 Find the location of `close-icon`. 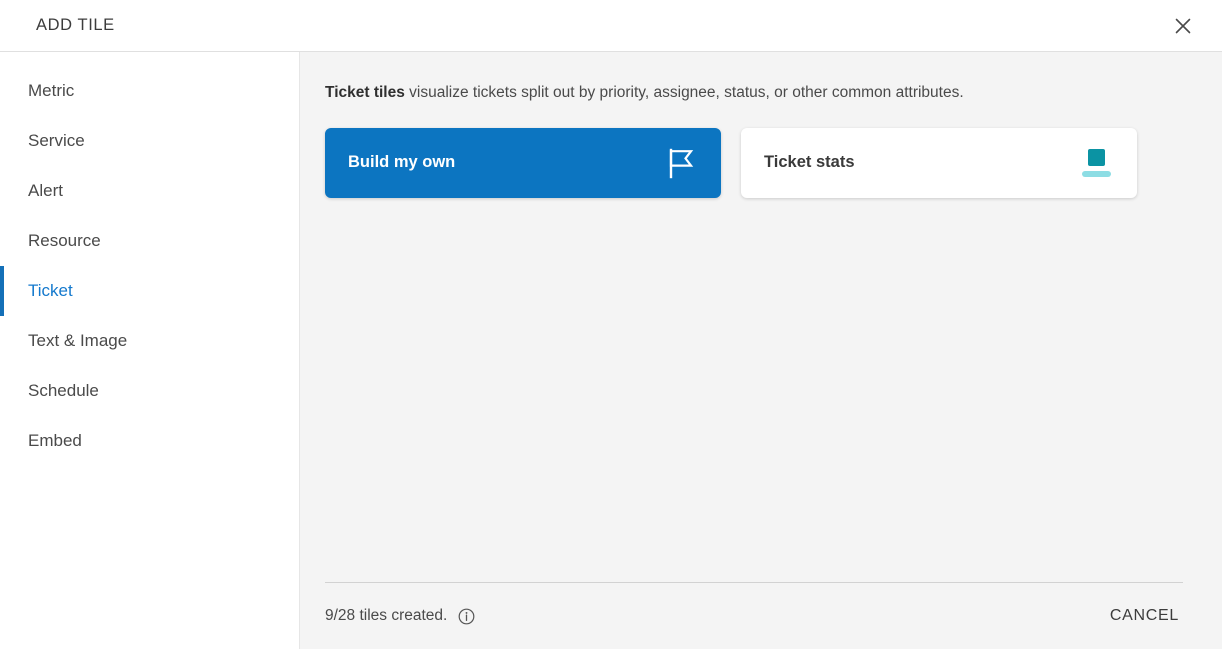

close-icon is located at coordinates (1183, 26).